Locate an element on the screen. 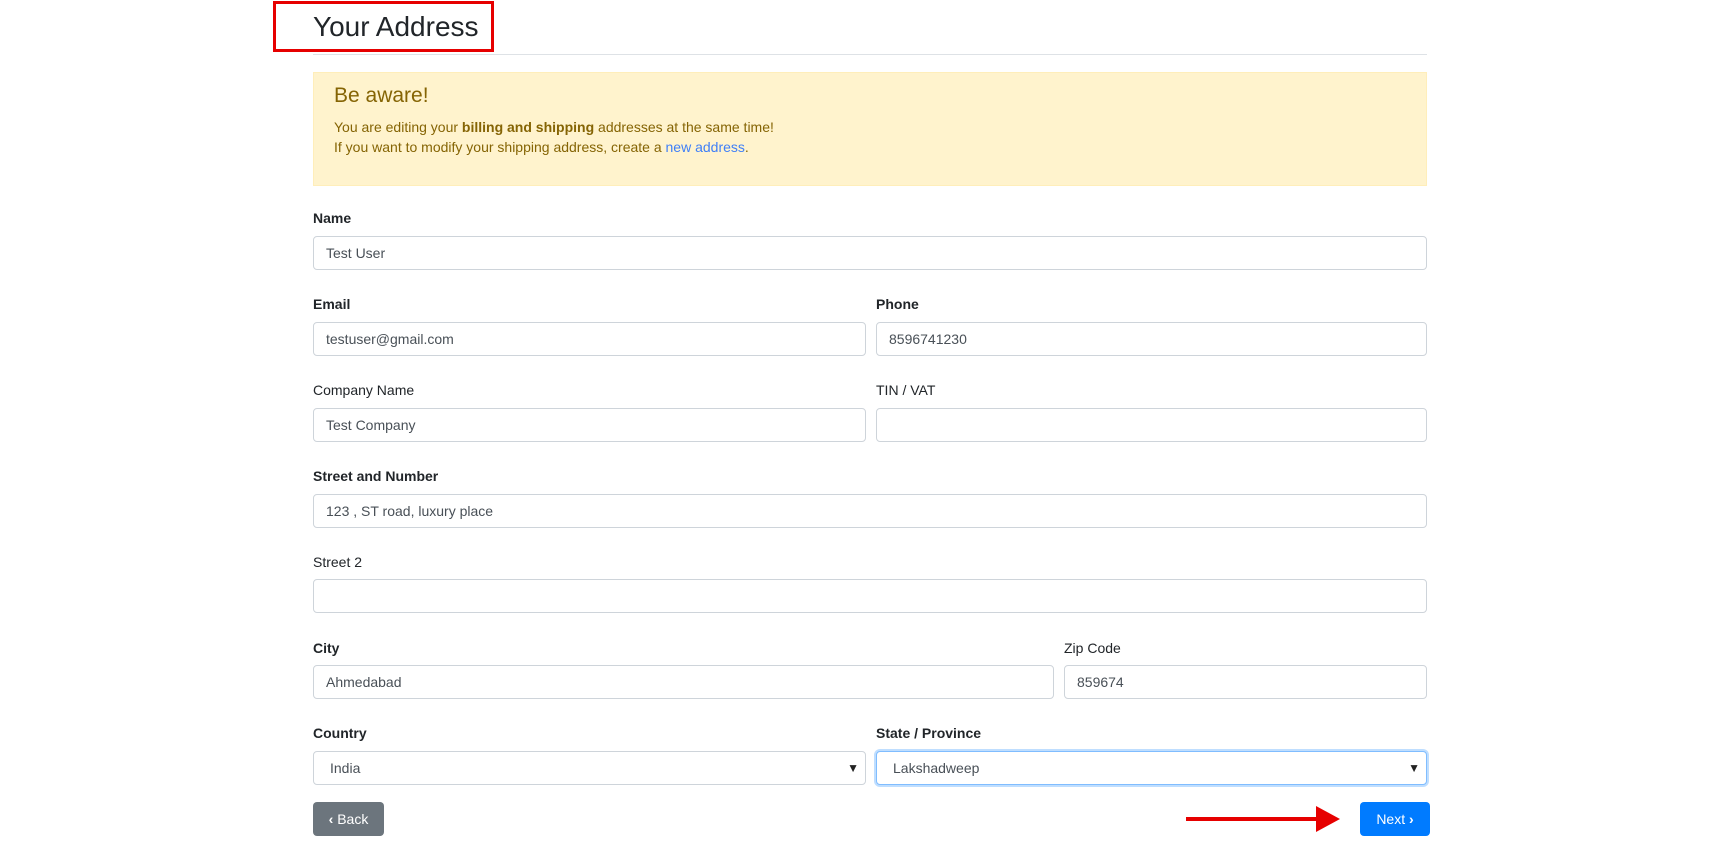  company-label: Company Name is located at coordinates (364, 390).